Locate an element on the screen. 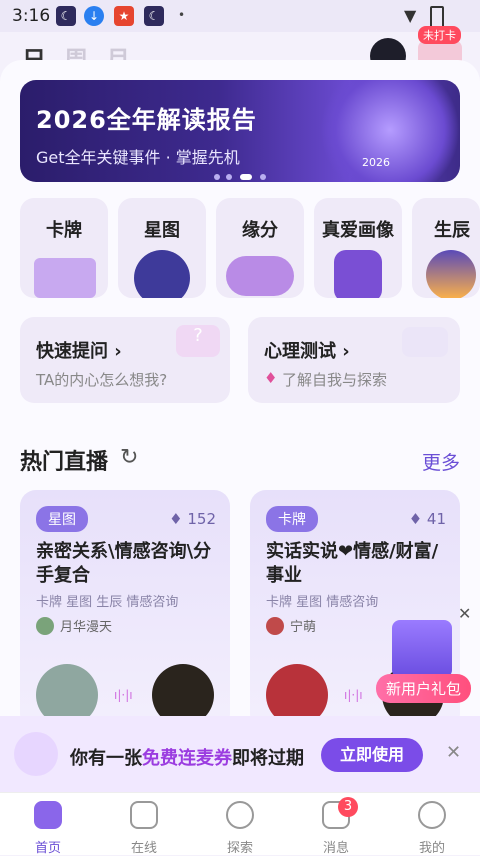  refresh-icon: ↻ is located at coordinates (129, 457).